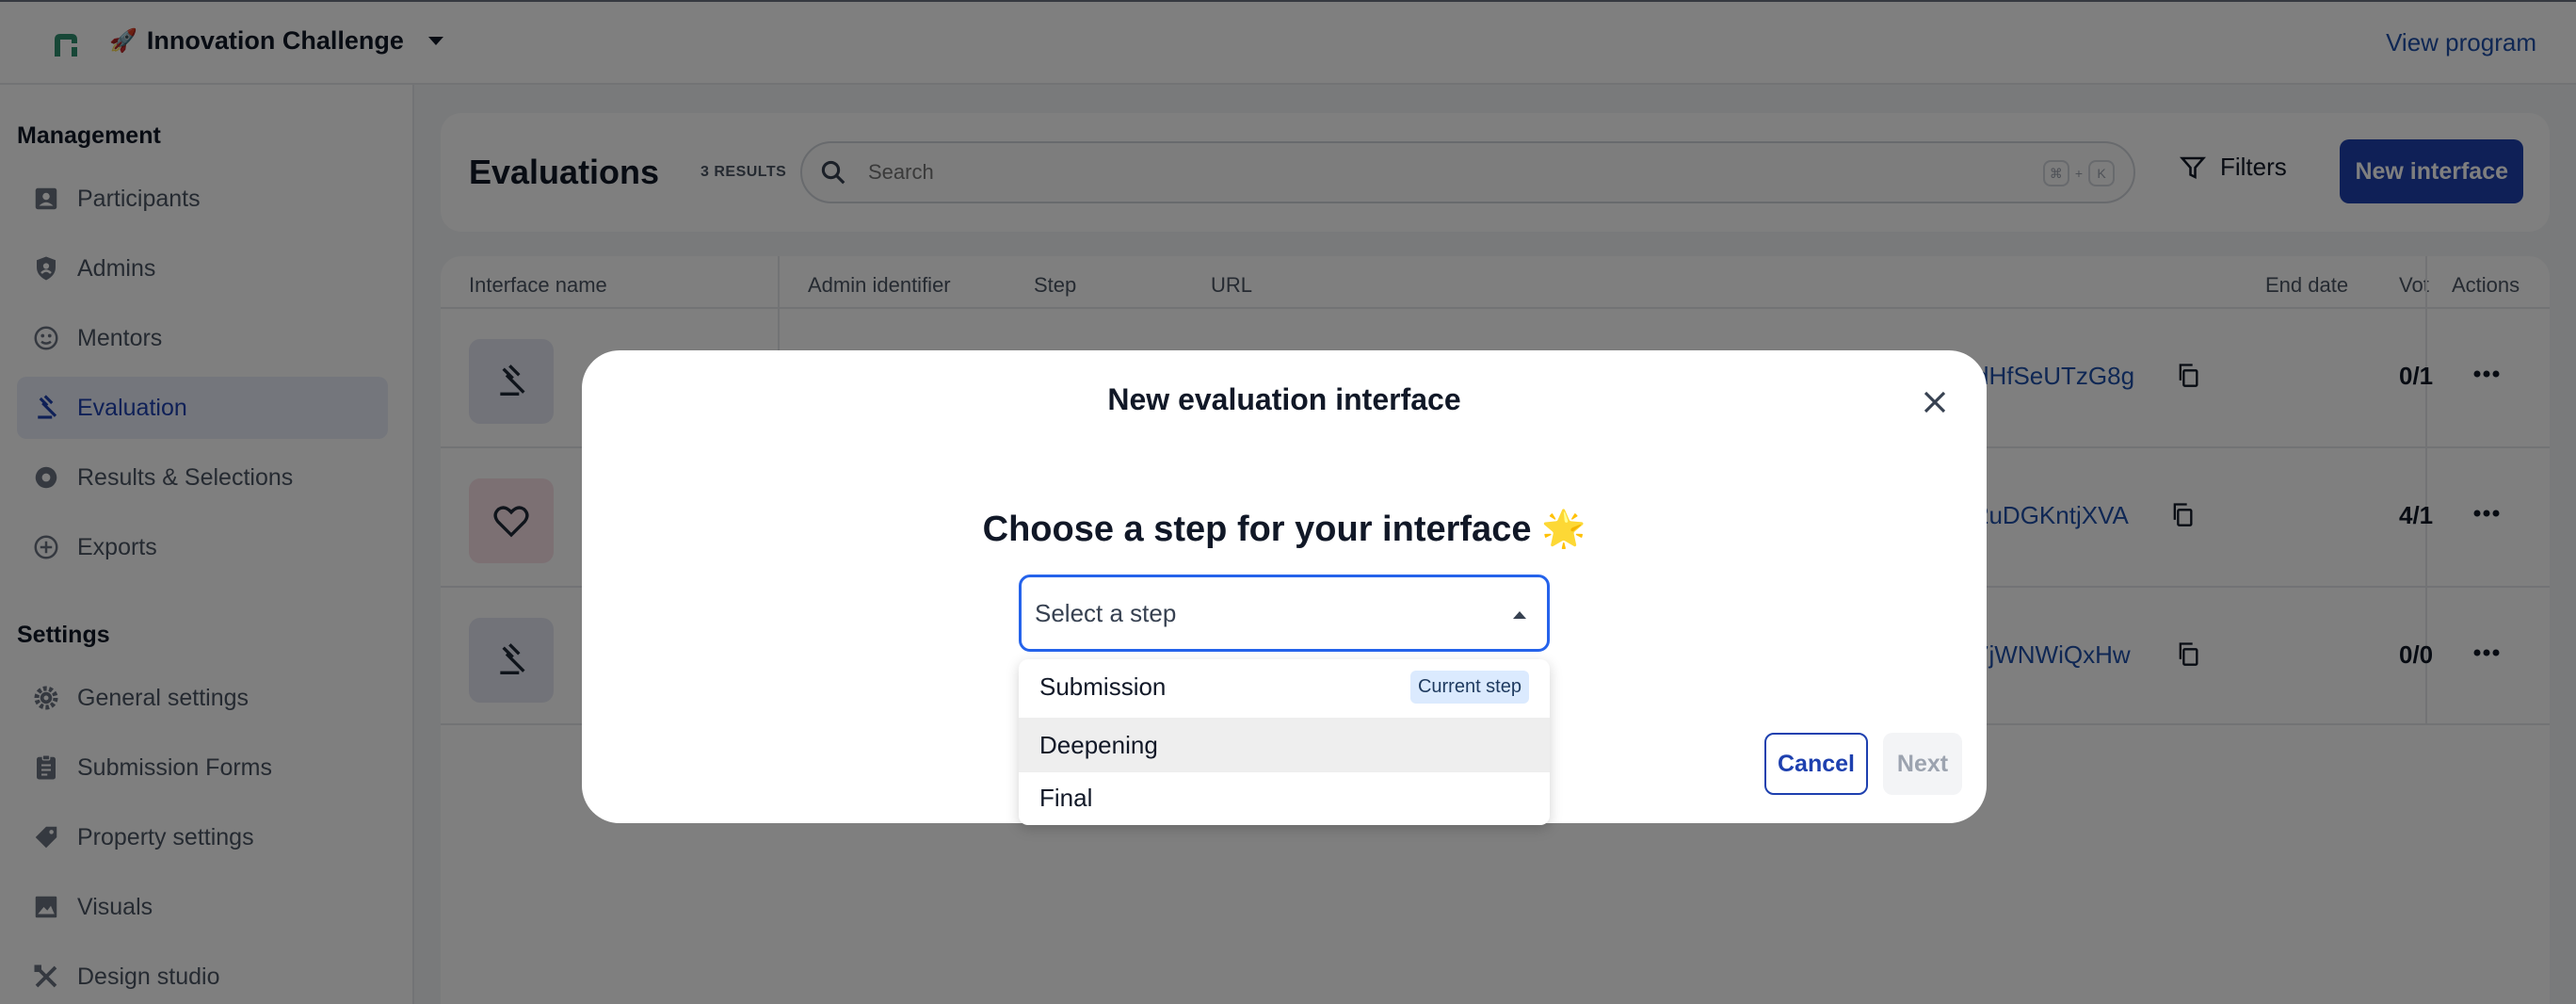 The height and width of the screenshot is (1004, 2576). Describe the element at coordinates (1284, 797) in the screenshot. I see `step-option-final: Final` at that location.